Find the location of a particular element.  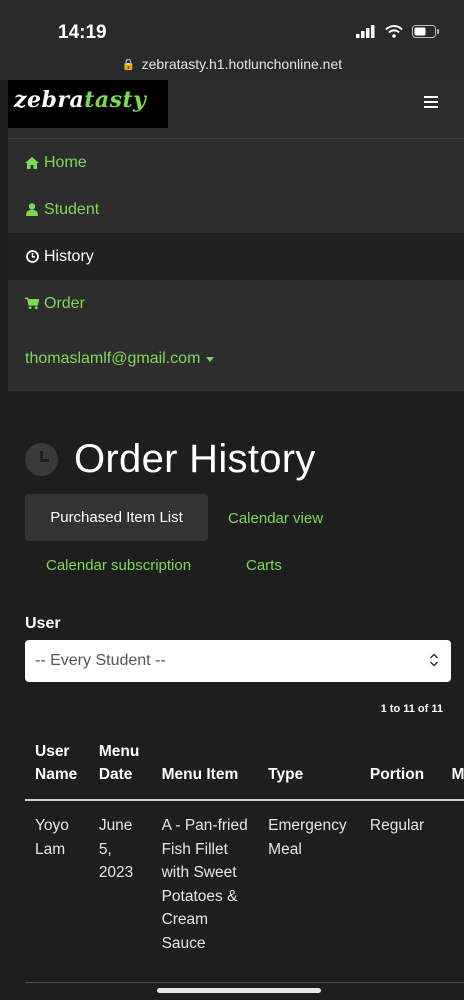

table-divider is located at coordinates (244, 982).